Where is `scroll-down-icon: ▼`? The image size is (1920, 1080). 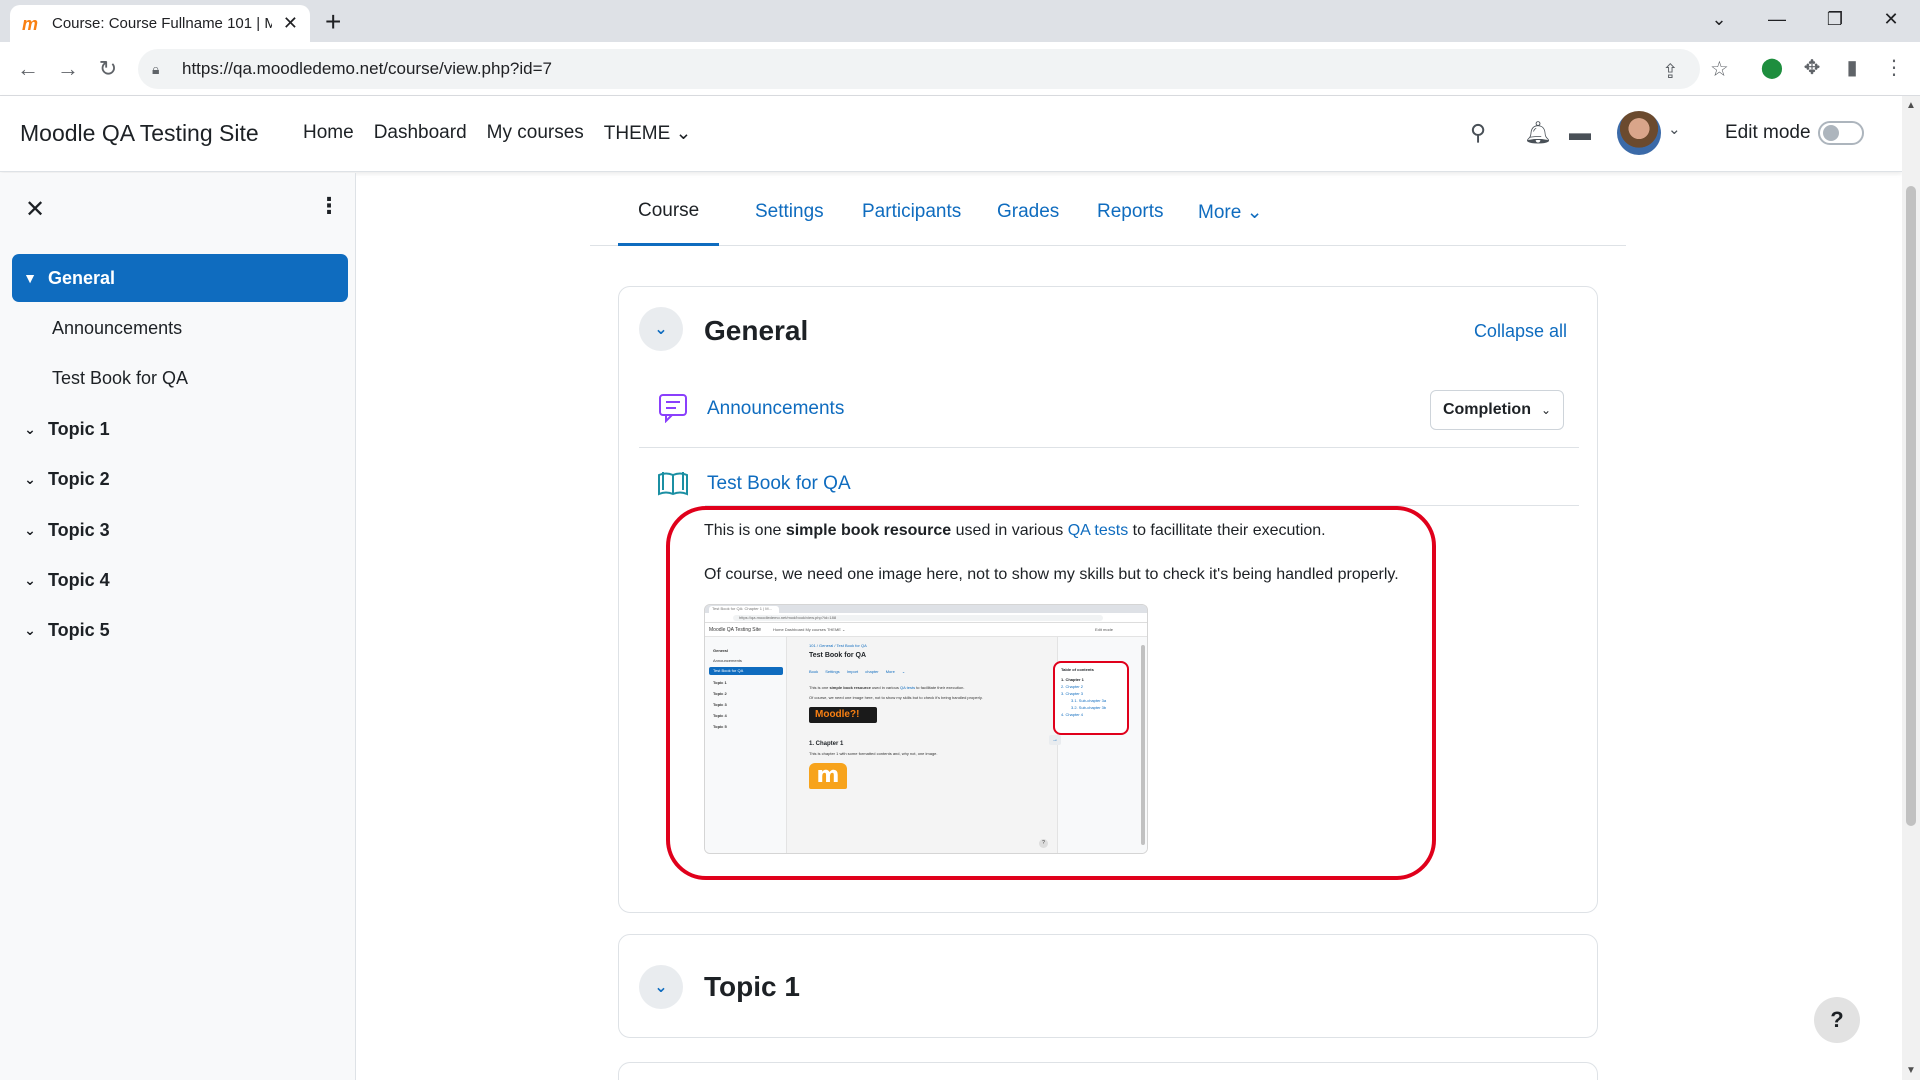
scroll-down-icon: ▼ is located at coordinates (1911, 1070).